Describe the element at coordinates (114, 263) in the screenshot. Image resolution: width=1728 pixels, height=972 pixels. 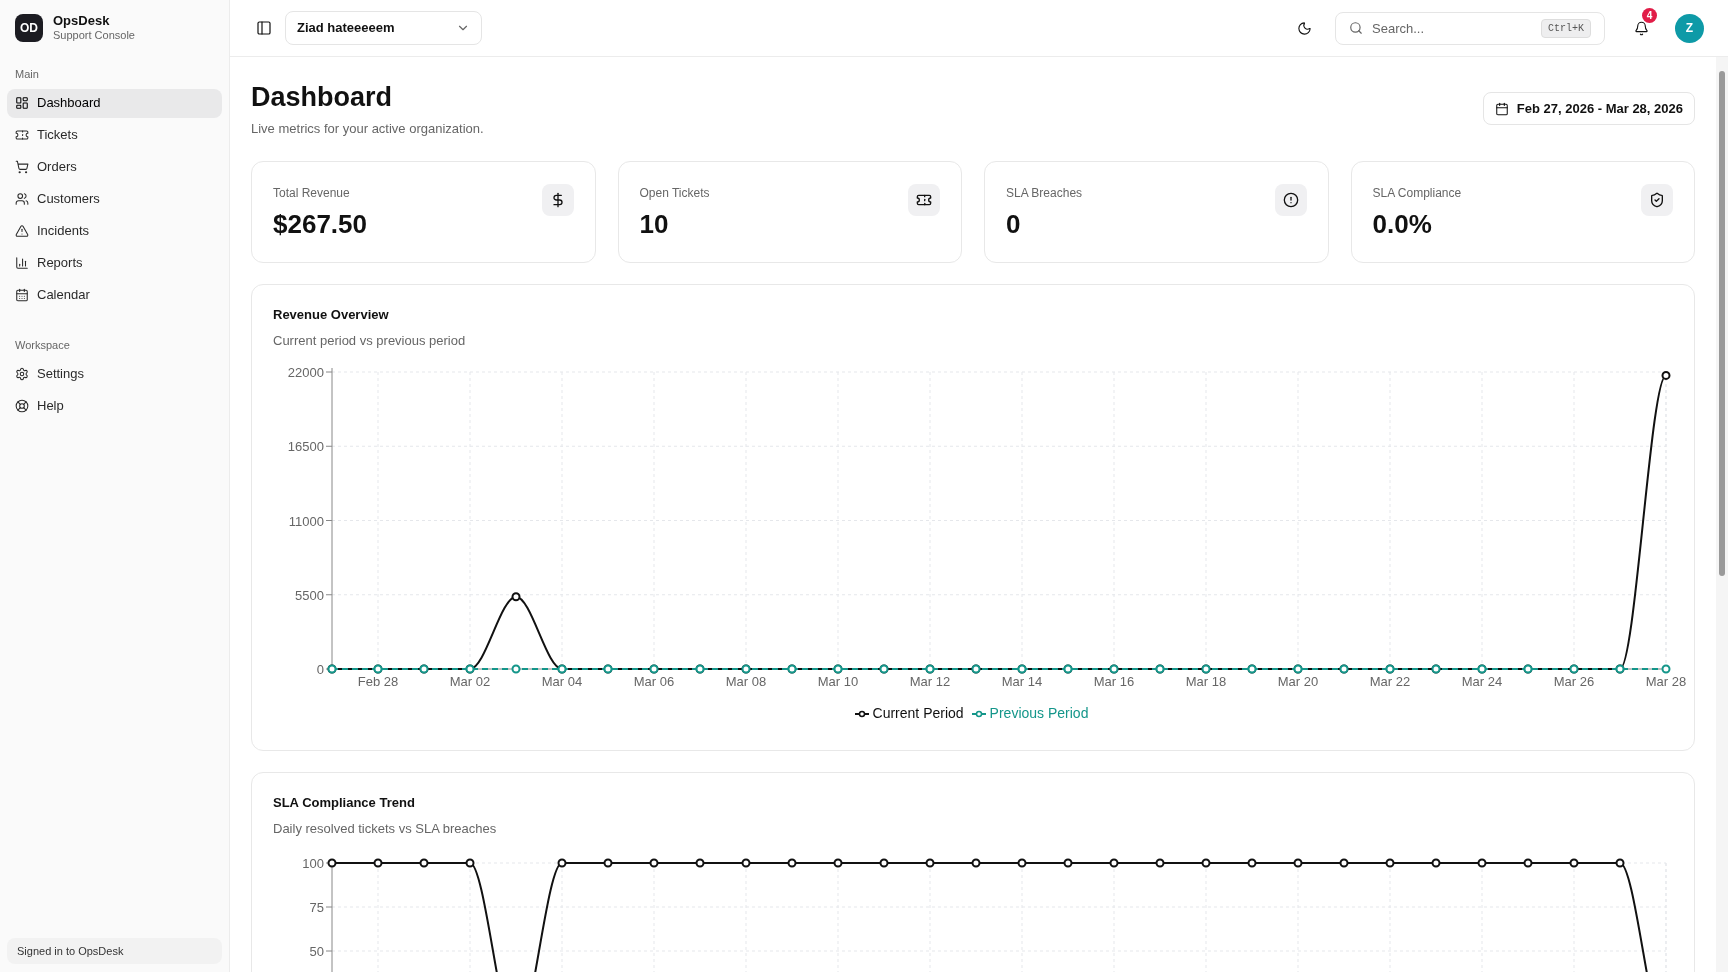
I see `nav-item: Reports` at that location.